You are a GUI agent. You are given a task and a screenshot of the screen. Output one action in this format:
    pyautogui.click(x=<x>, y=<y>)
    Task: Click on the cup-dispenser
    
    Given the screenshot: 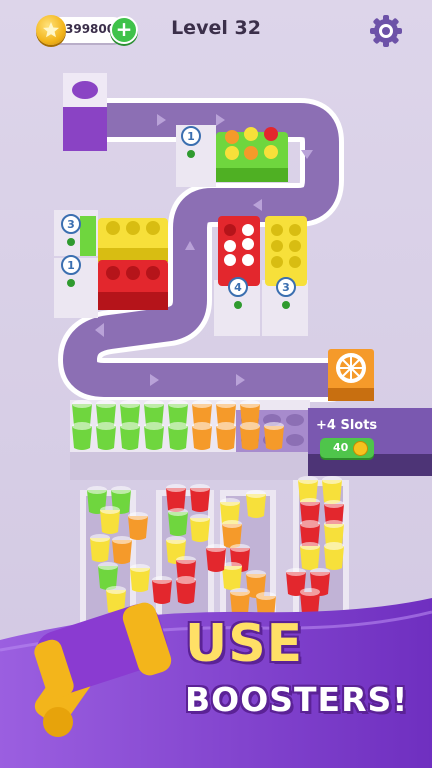 What is the action you would take?
    pyautogui.click(x=85, y=112)
    